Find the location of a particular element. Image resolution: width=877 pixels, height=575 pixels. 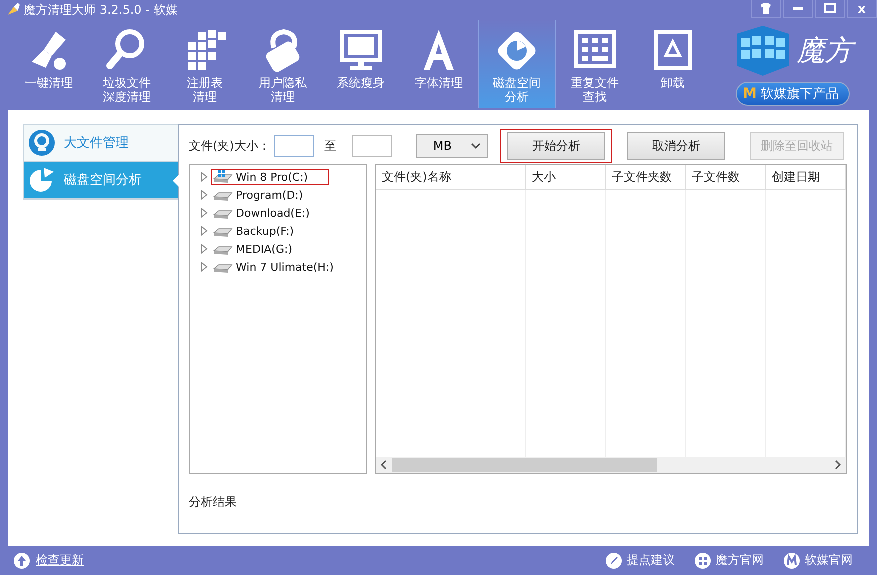

maximize-icon is located at coordinates (830, 8).